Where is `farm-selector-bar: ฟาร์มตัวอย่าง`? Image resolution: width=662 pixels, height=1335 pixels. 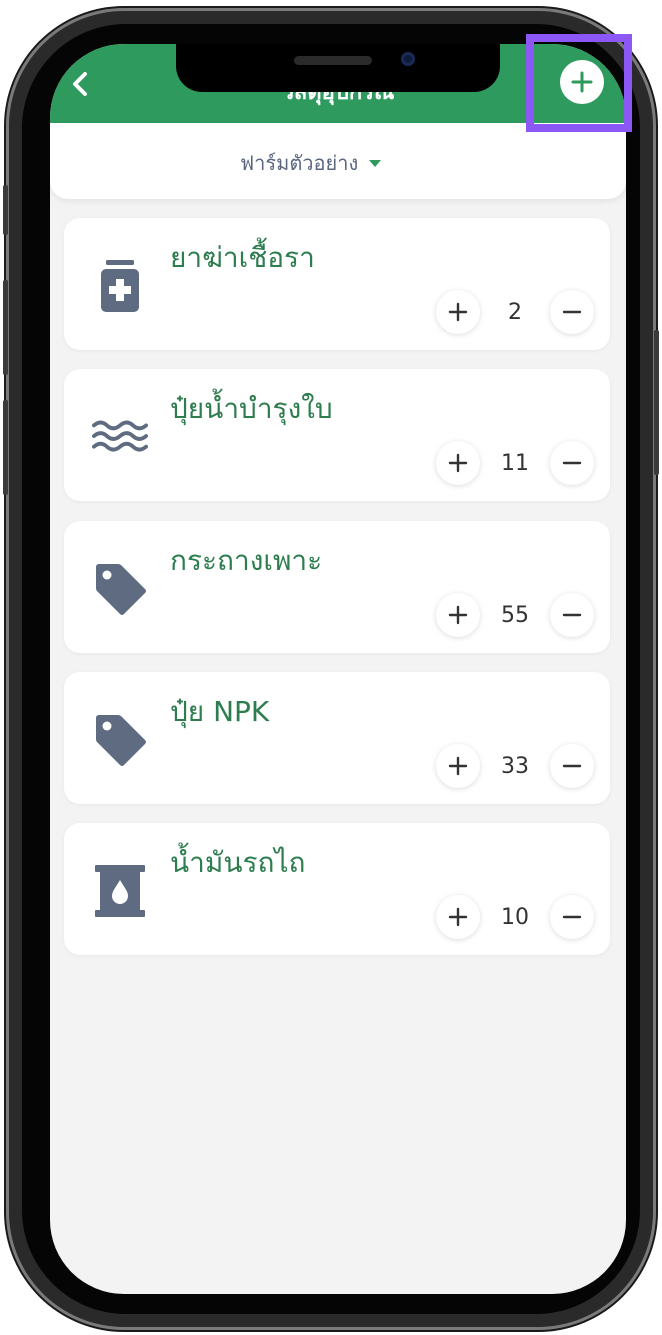
farm-selector-bar: ฟาร์มตัวอย่าง is located at coordinates (338, 161).